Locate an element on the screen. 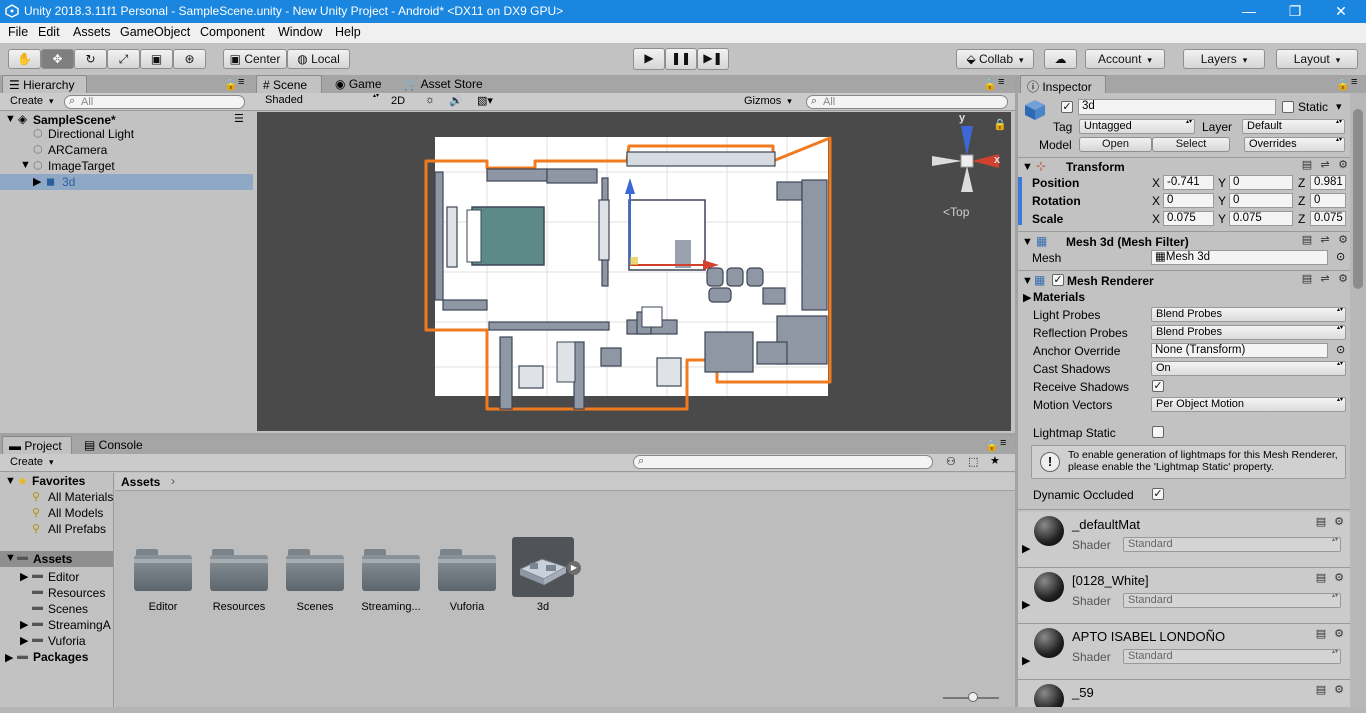 The image size is (1366, 713). receive-shadows-checkbox: ✓ is located at coordinates (1158, 386).